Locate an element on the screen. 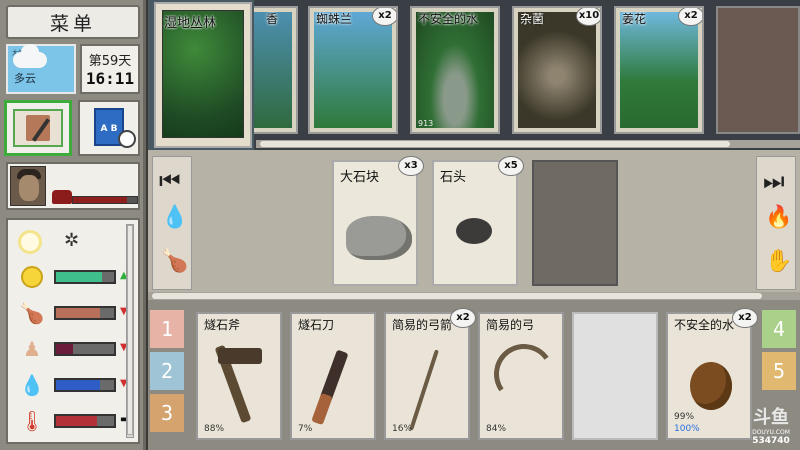 This screenshot has height=450, width=800. character-portrait is located at coordinates (28, 186).